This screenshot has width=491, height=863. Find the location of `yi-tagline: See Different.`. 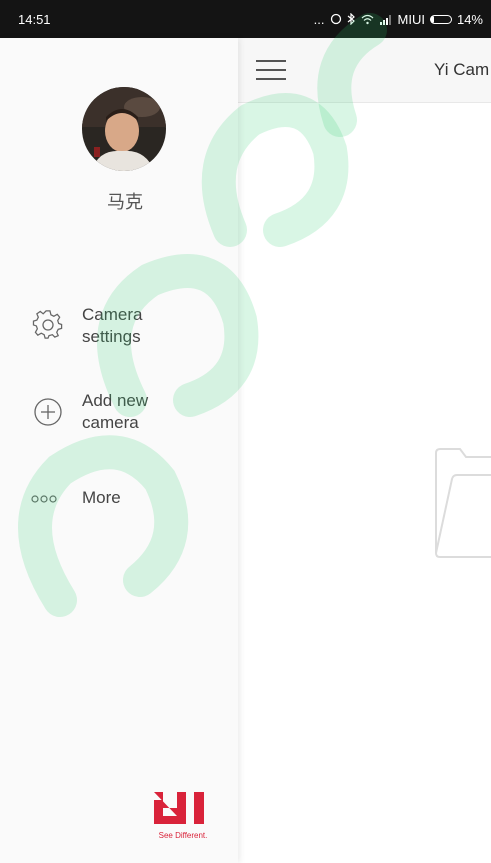

yi-tagline: See Different. is located at coordinates (183, 835).